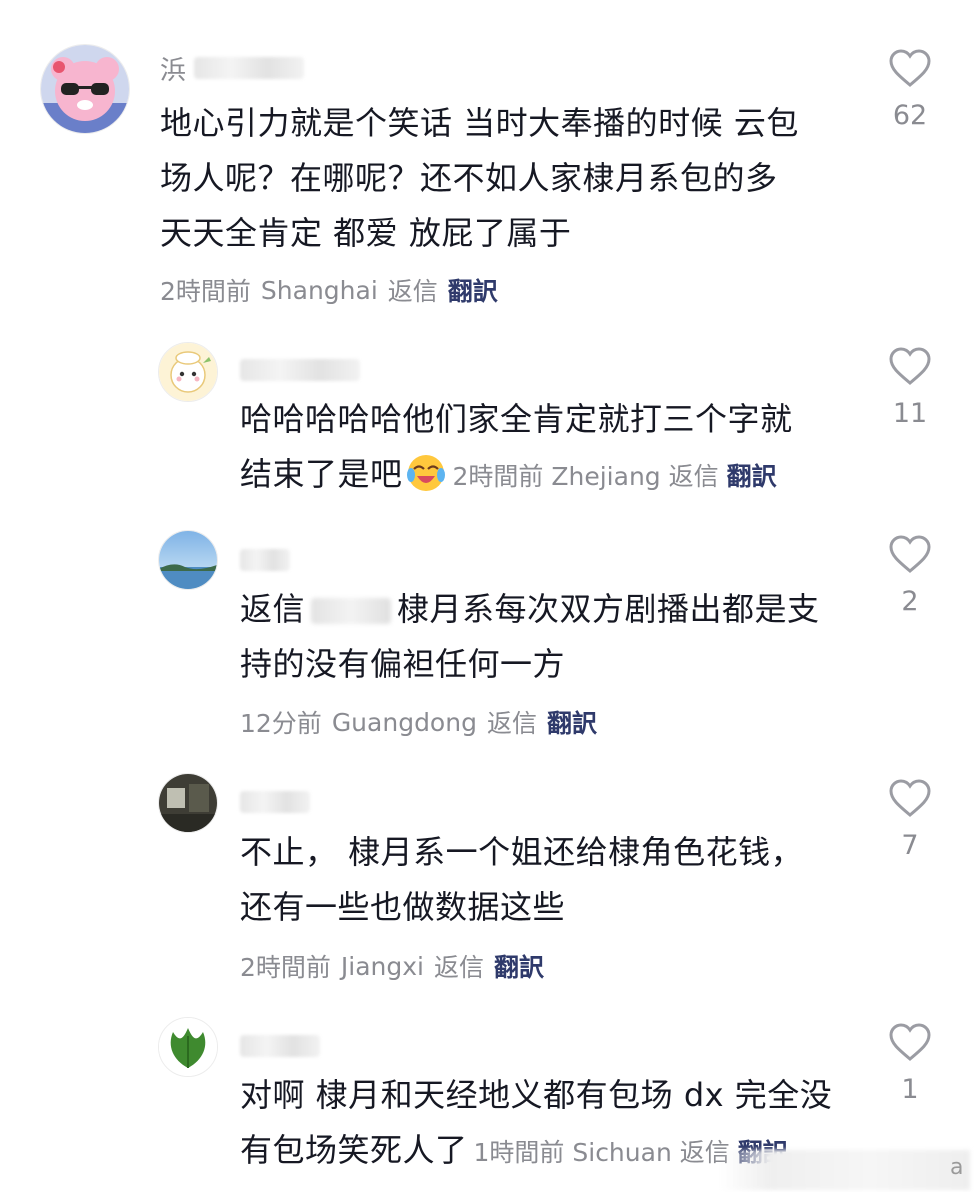 This screenshot has width=974, height=1192. What do you see at coordinates (530, 636) in the screenshot?
I see `comment-text: 返信 棣月系每次双方剧播出都是支 持的没有偏袒任何一方` at bounding box center [530, 636].